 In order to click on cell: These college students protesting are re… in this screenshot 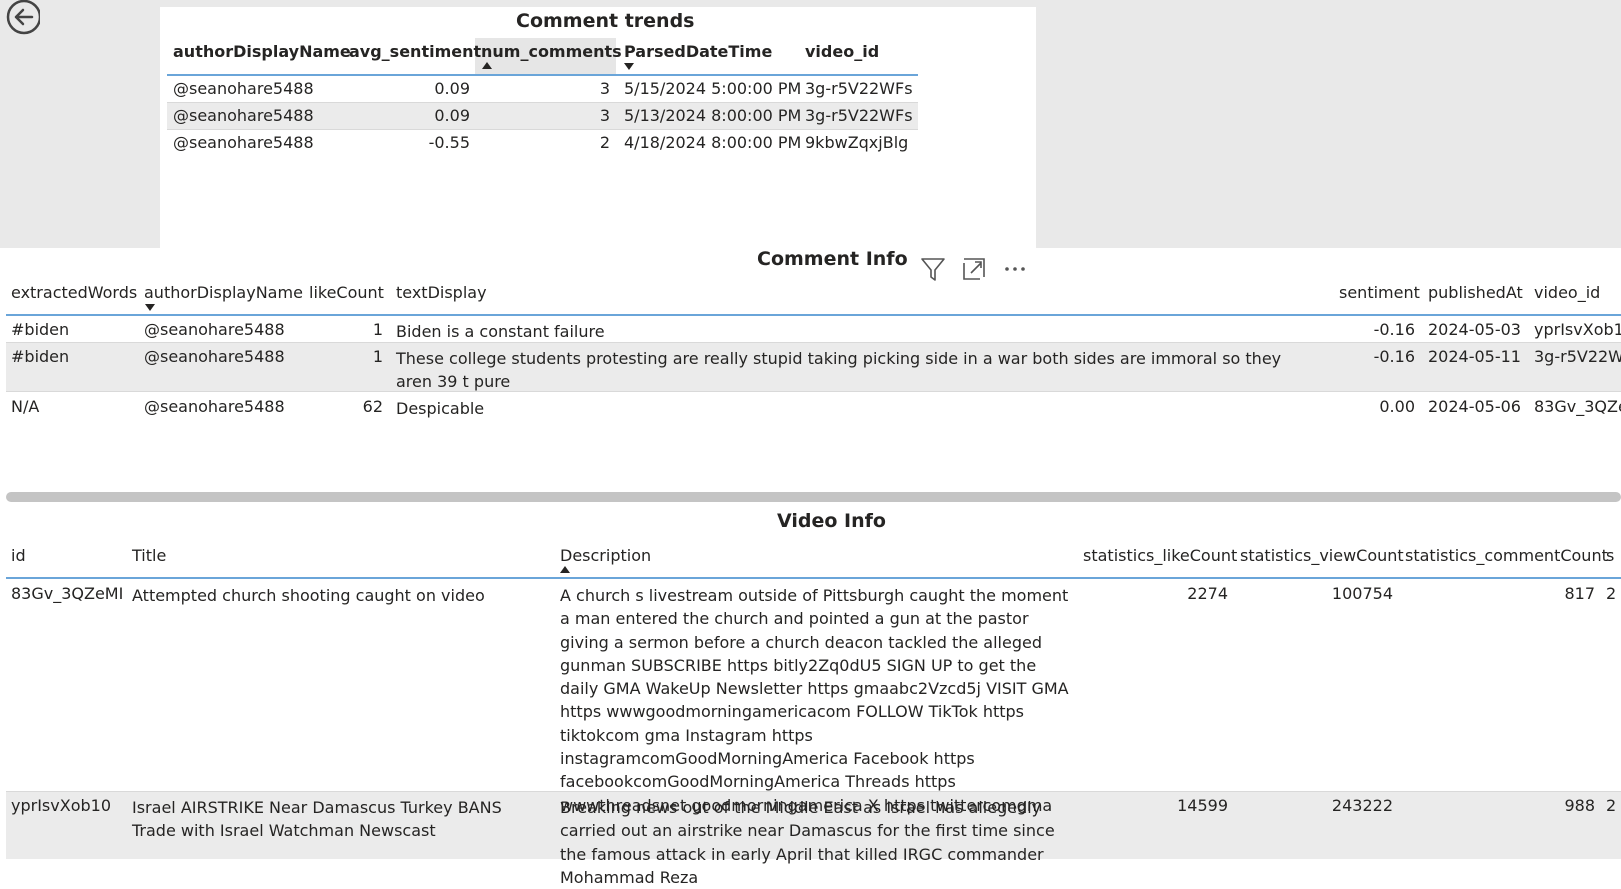, I will do `click(839, 370)`.